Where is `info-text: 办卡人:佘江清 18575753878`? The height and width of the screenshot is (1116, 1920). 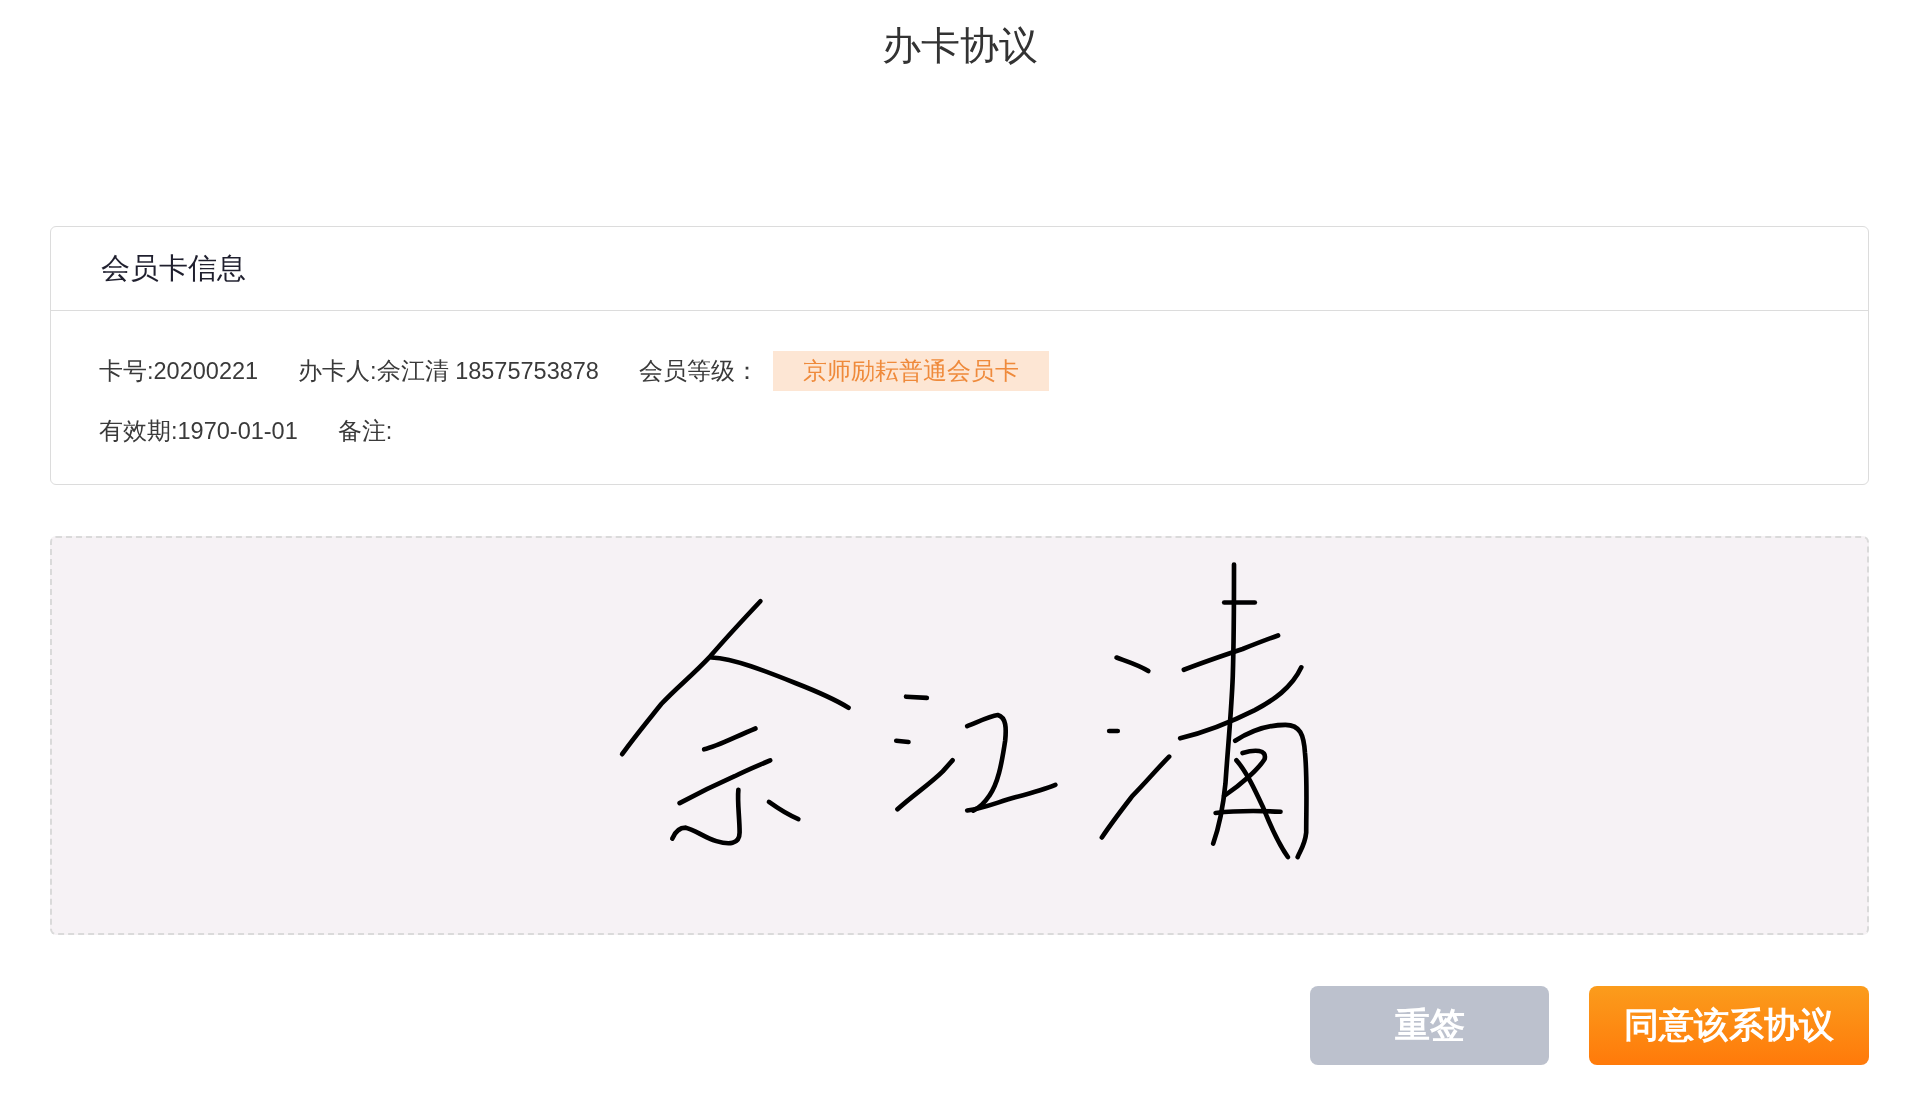 info-text: 办卡人:佘江清 18575753878 is located at coordinates (448, 371).